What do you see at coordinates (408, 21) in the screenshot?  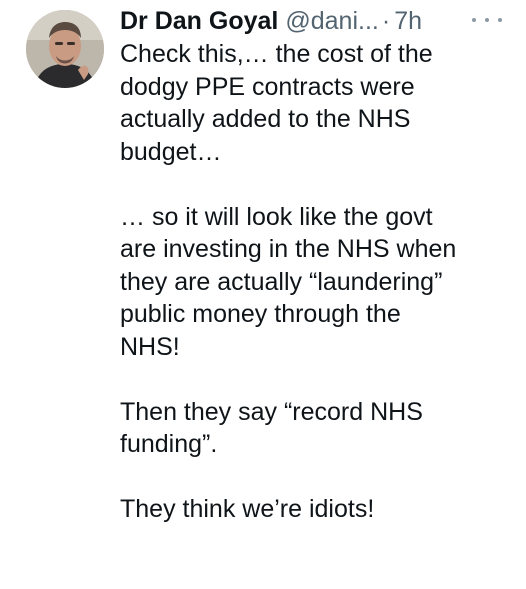 I see `timestamp: 7h` at bounding box center [408, 21].